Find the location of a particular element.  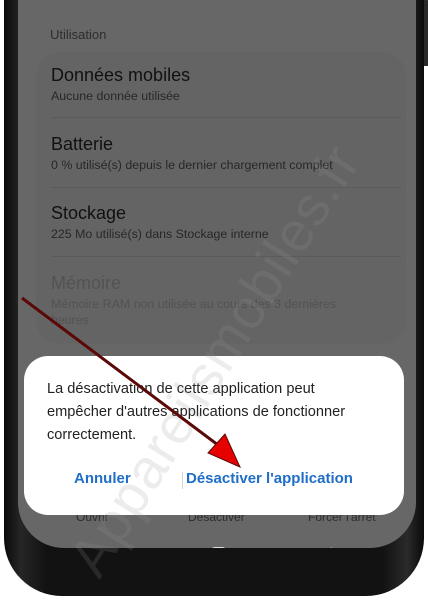

row-title: Stockage is located at coordinates (89, 213).